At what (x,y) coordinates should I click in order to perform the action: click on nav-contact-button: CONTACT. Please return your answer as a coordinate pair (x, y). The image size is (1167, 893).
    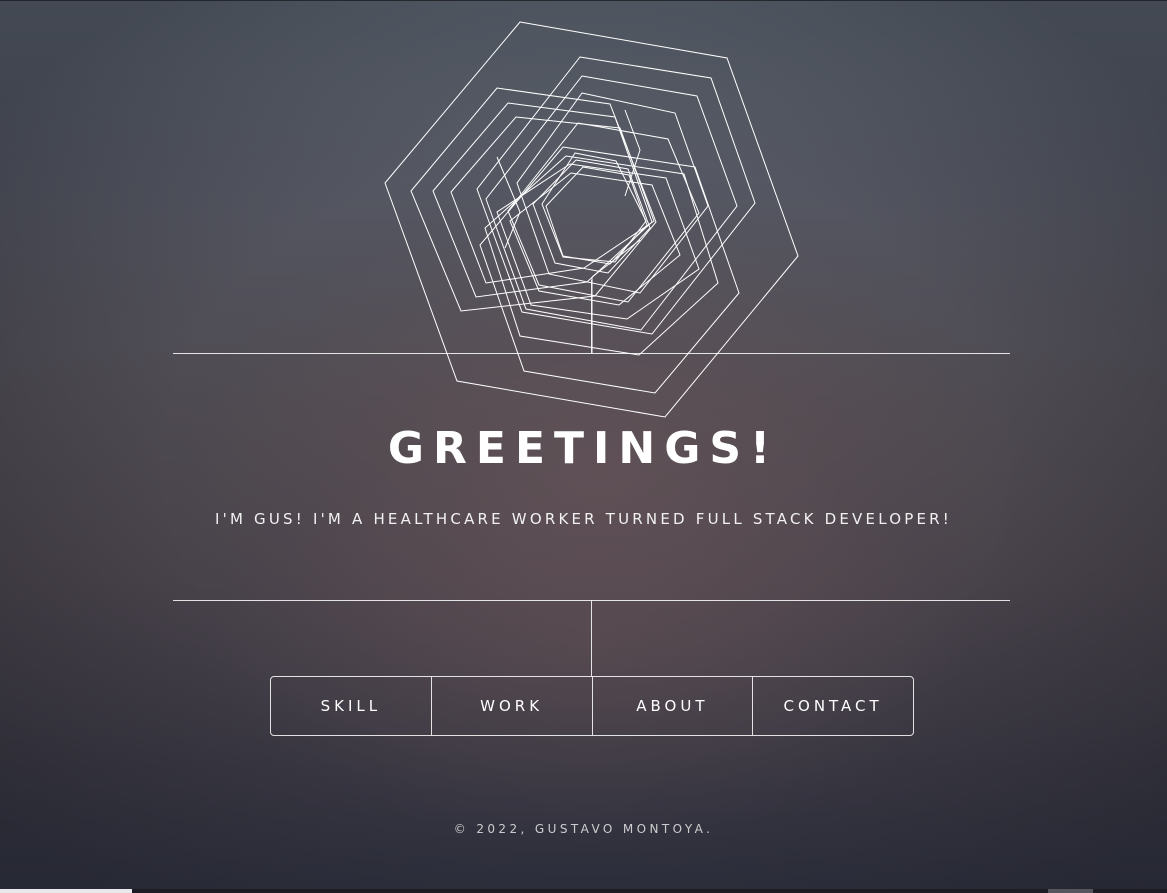
    Looking at the image, I should click on (832, 706).